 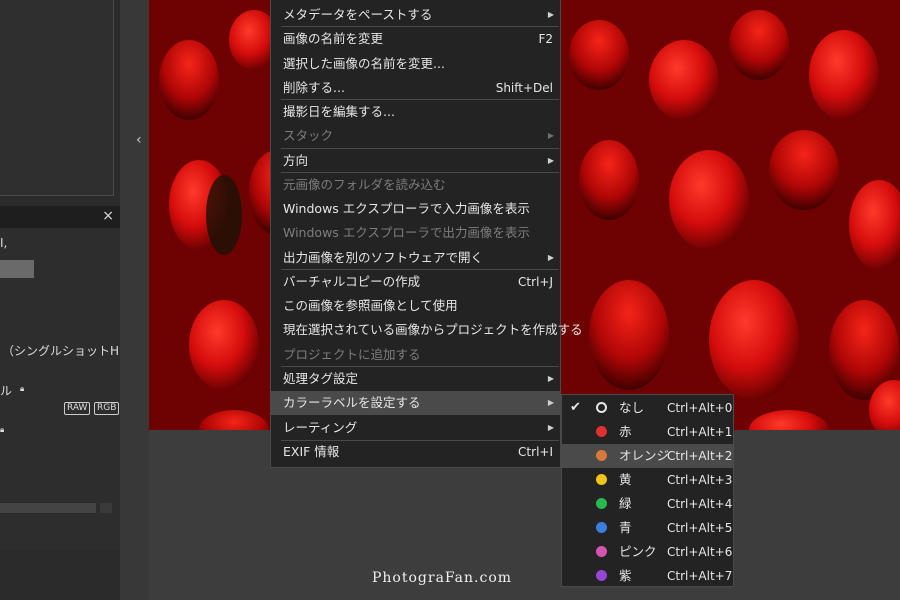 What do you see at coordinates (647, 408) in the screenshot?
I see `color-label-item-0: ✔ なし Ctrl+Alt+0` at bounding box center [647, 408].